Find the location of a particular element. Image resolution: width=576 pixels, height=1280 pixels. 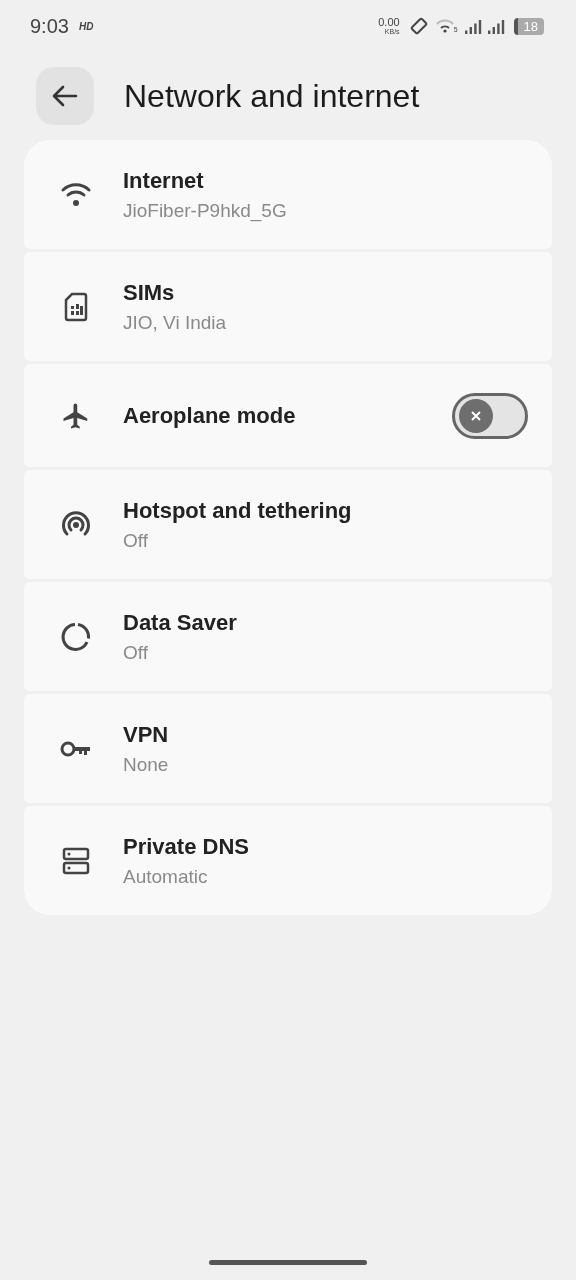

item-title: Data Saver is located at coordinates (180, 622).